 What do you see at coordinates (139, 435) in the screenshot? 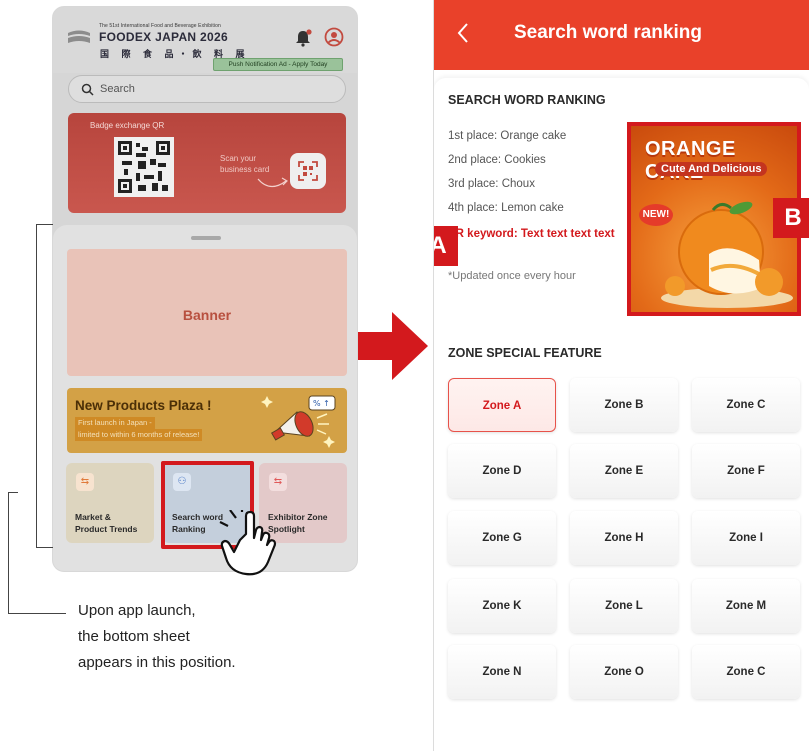
I see `plaza-subtitle-2: limited to within 6 months of release!` at bounding box center [139, 435].